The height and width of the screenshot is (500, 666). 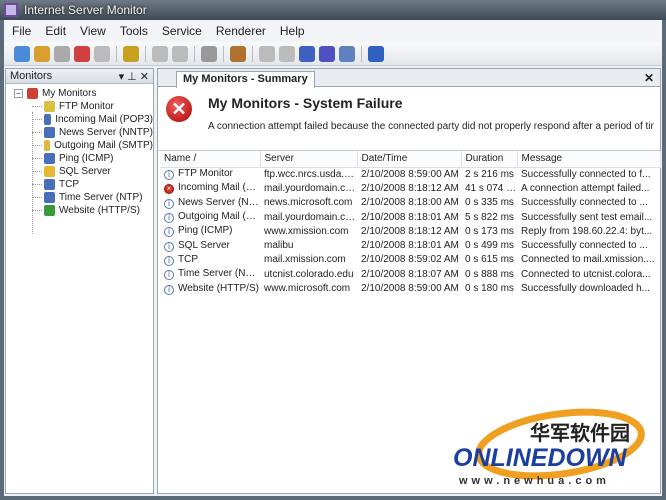 What do you see at coordinates (205, 231) in the screenshot?
I see `cell-name: Ping (ICMP)` at bounding box center [205, 231].